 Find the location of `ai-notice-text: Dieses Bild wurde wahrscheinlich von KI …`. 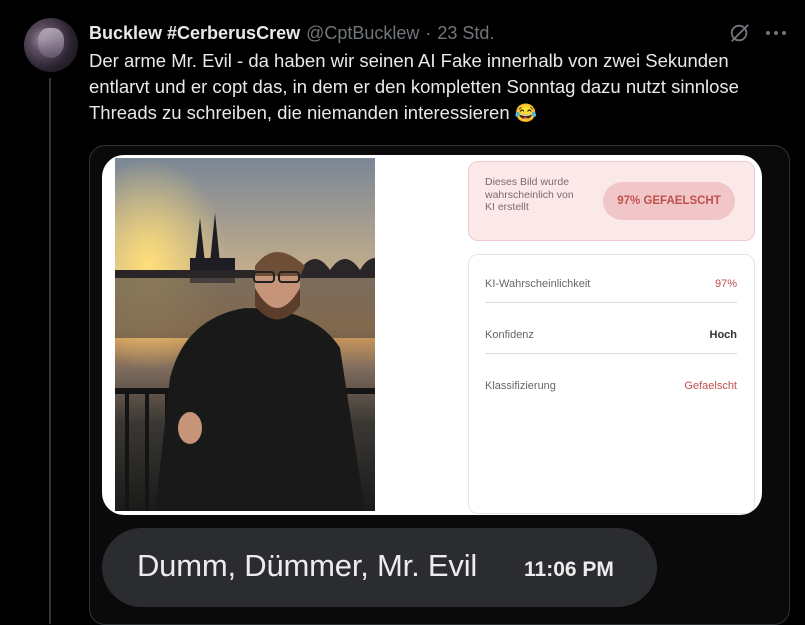

ai-notice-text: Dieses Bild wurde wahrscheinlich von KI … is located at coordinates (529, 194).